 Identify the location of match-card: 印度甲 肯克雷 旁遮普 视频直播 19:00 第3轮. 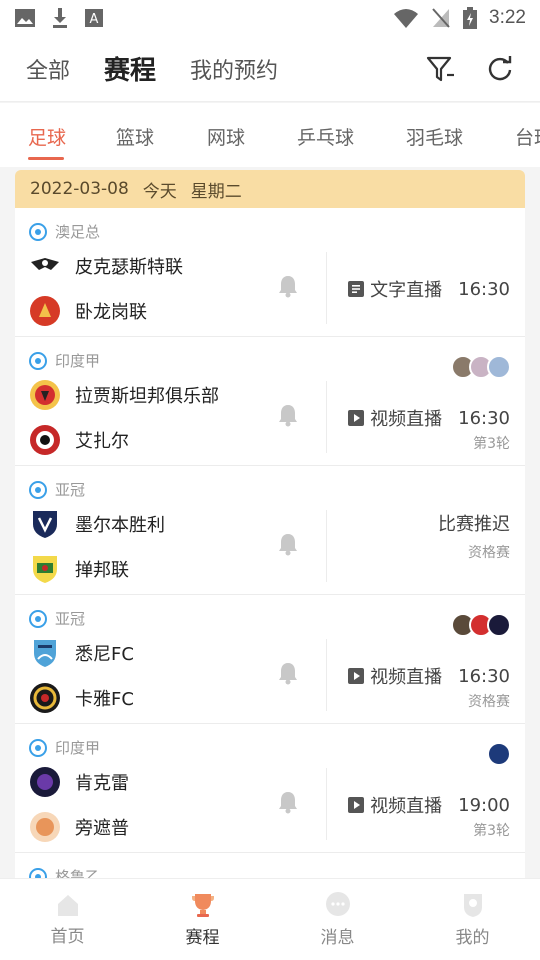
(270, 788).